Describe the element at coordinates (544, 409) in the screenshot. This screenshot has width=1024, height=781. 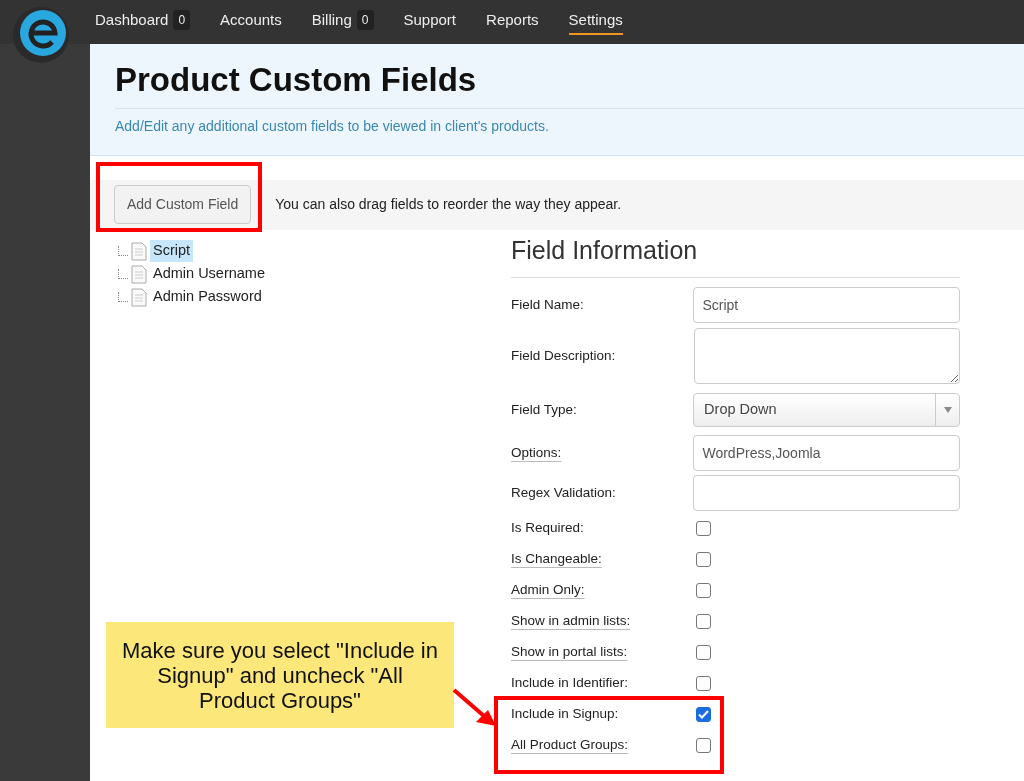
I see `field-label: Field Type:` at that location.